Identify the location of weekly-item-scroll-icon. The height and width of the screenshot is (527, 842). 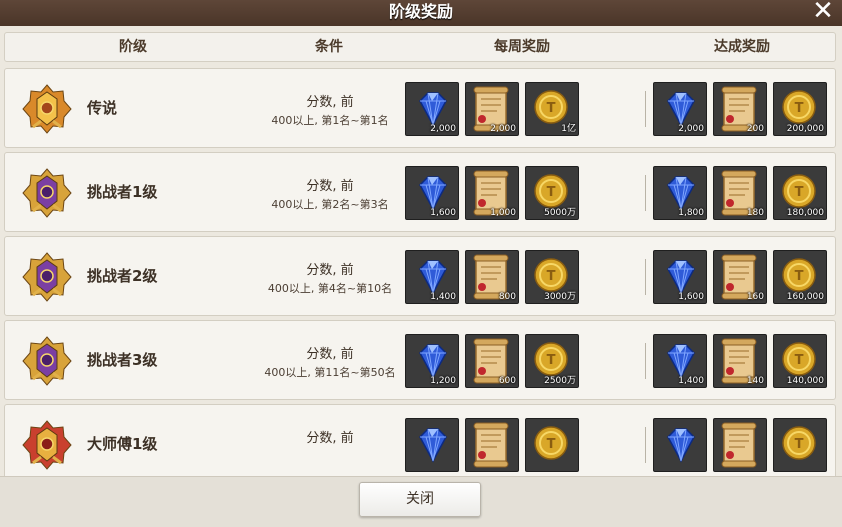
(492, 445).